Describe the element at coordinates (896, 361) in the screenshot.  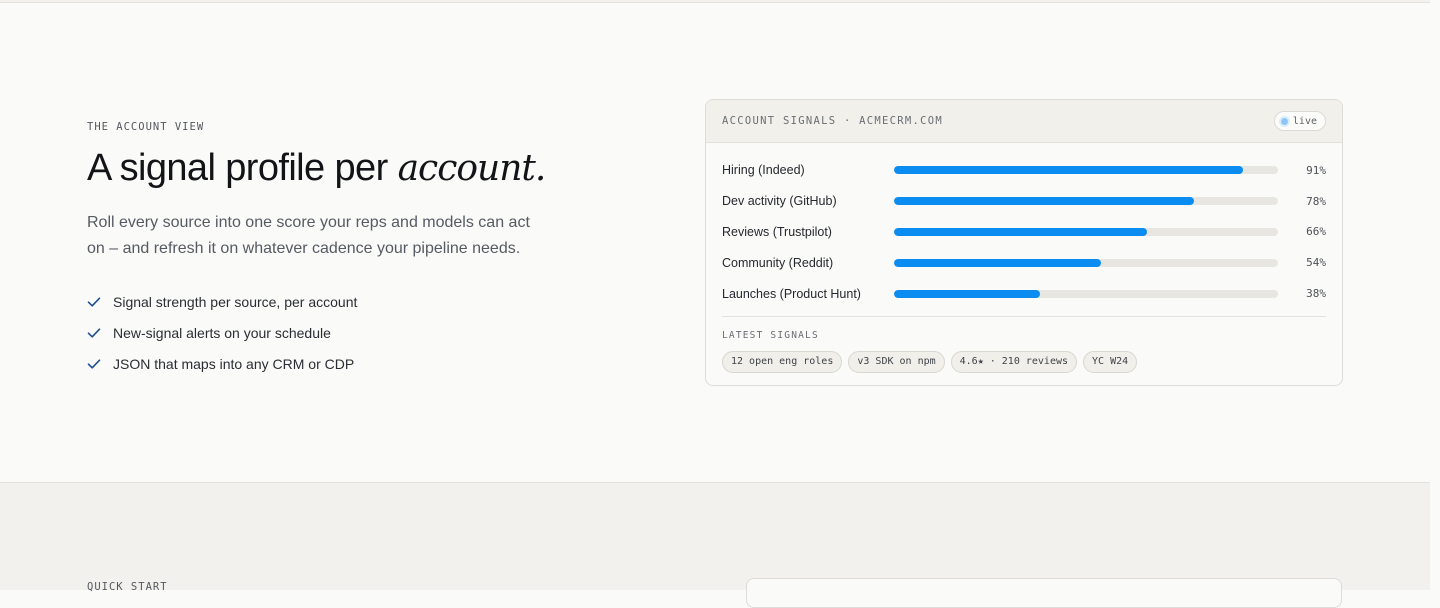
I see `signal-chip: v3 SDK on npm` at that location.